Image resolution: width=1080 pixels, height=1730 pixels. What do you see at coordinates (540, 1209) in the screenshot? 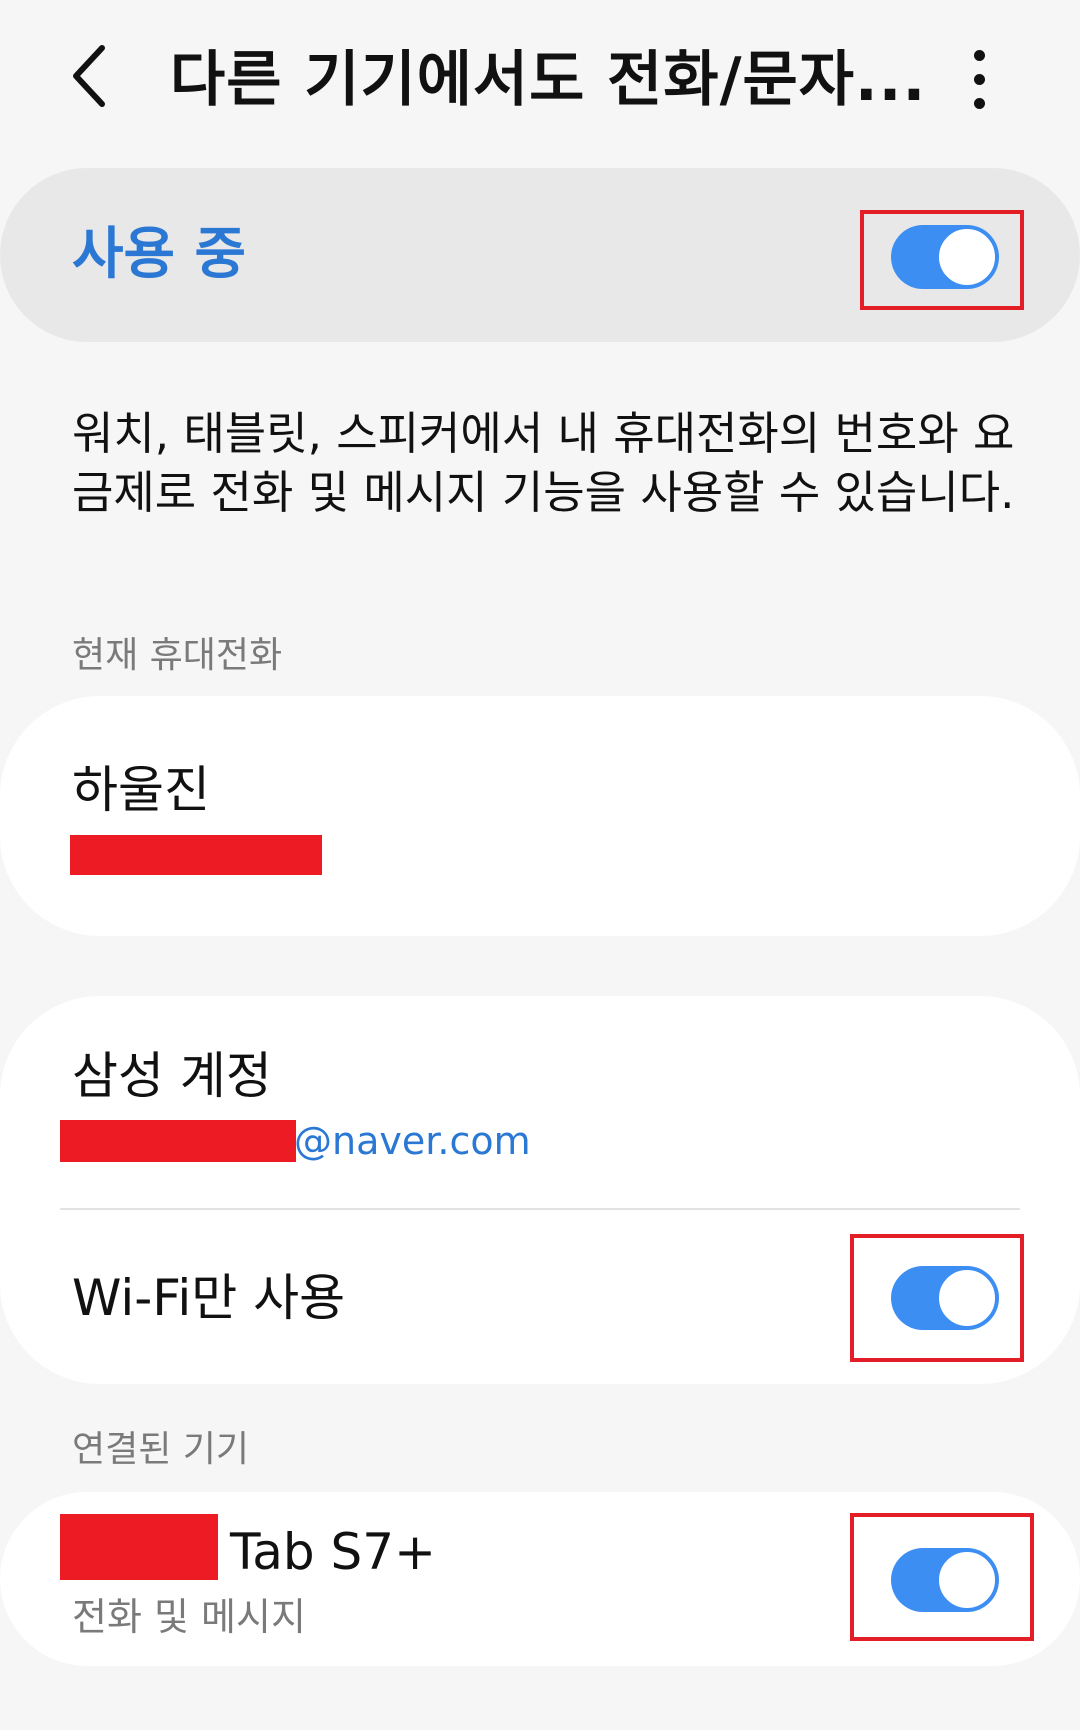
I see `divider` at bounding box center [540, 1209].